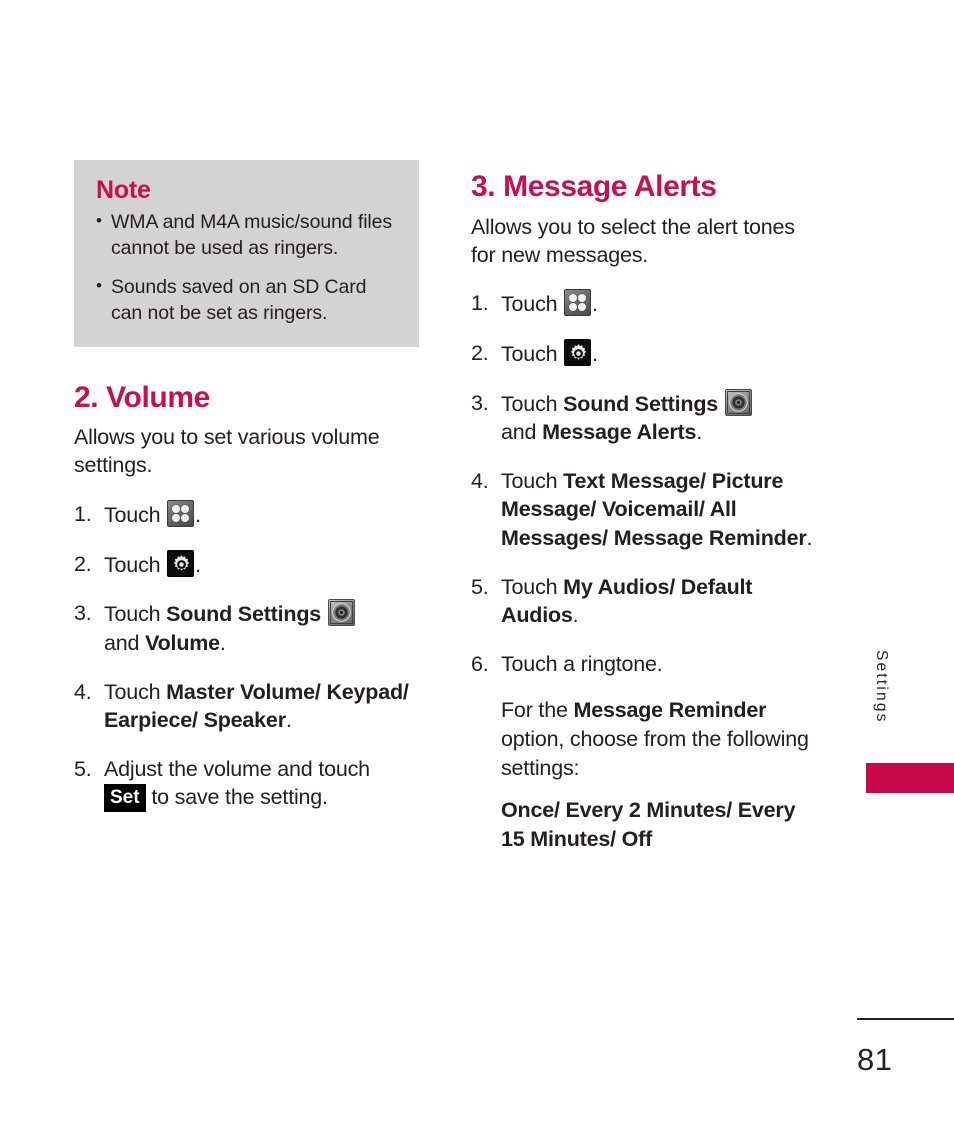 This screenshot has height=1145, width=954. I want to click on section-heading-message-alerts: 3. Message Alerts, so click(594, 186).